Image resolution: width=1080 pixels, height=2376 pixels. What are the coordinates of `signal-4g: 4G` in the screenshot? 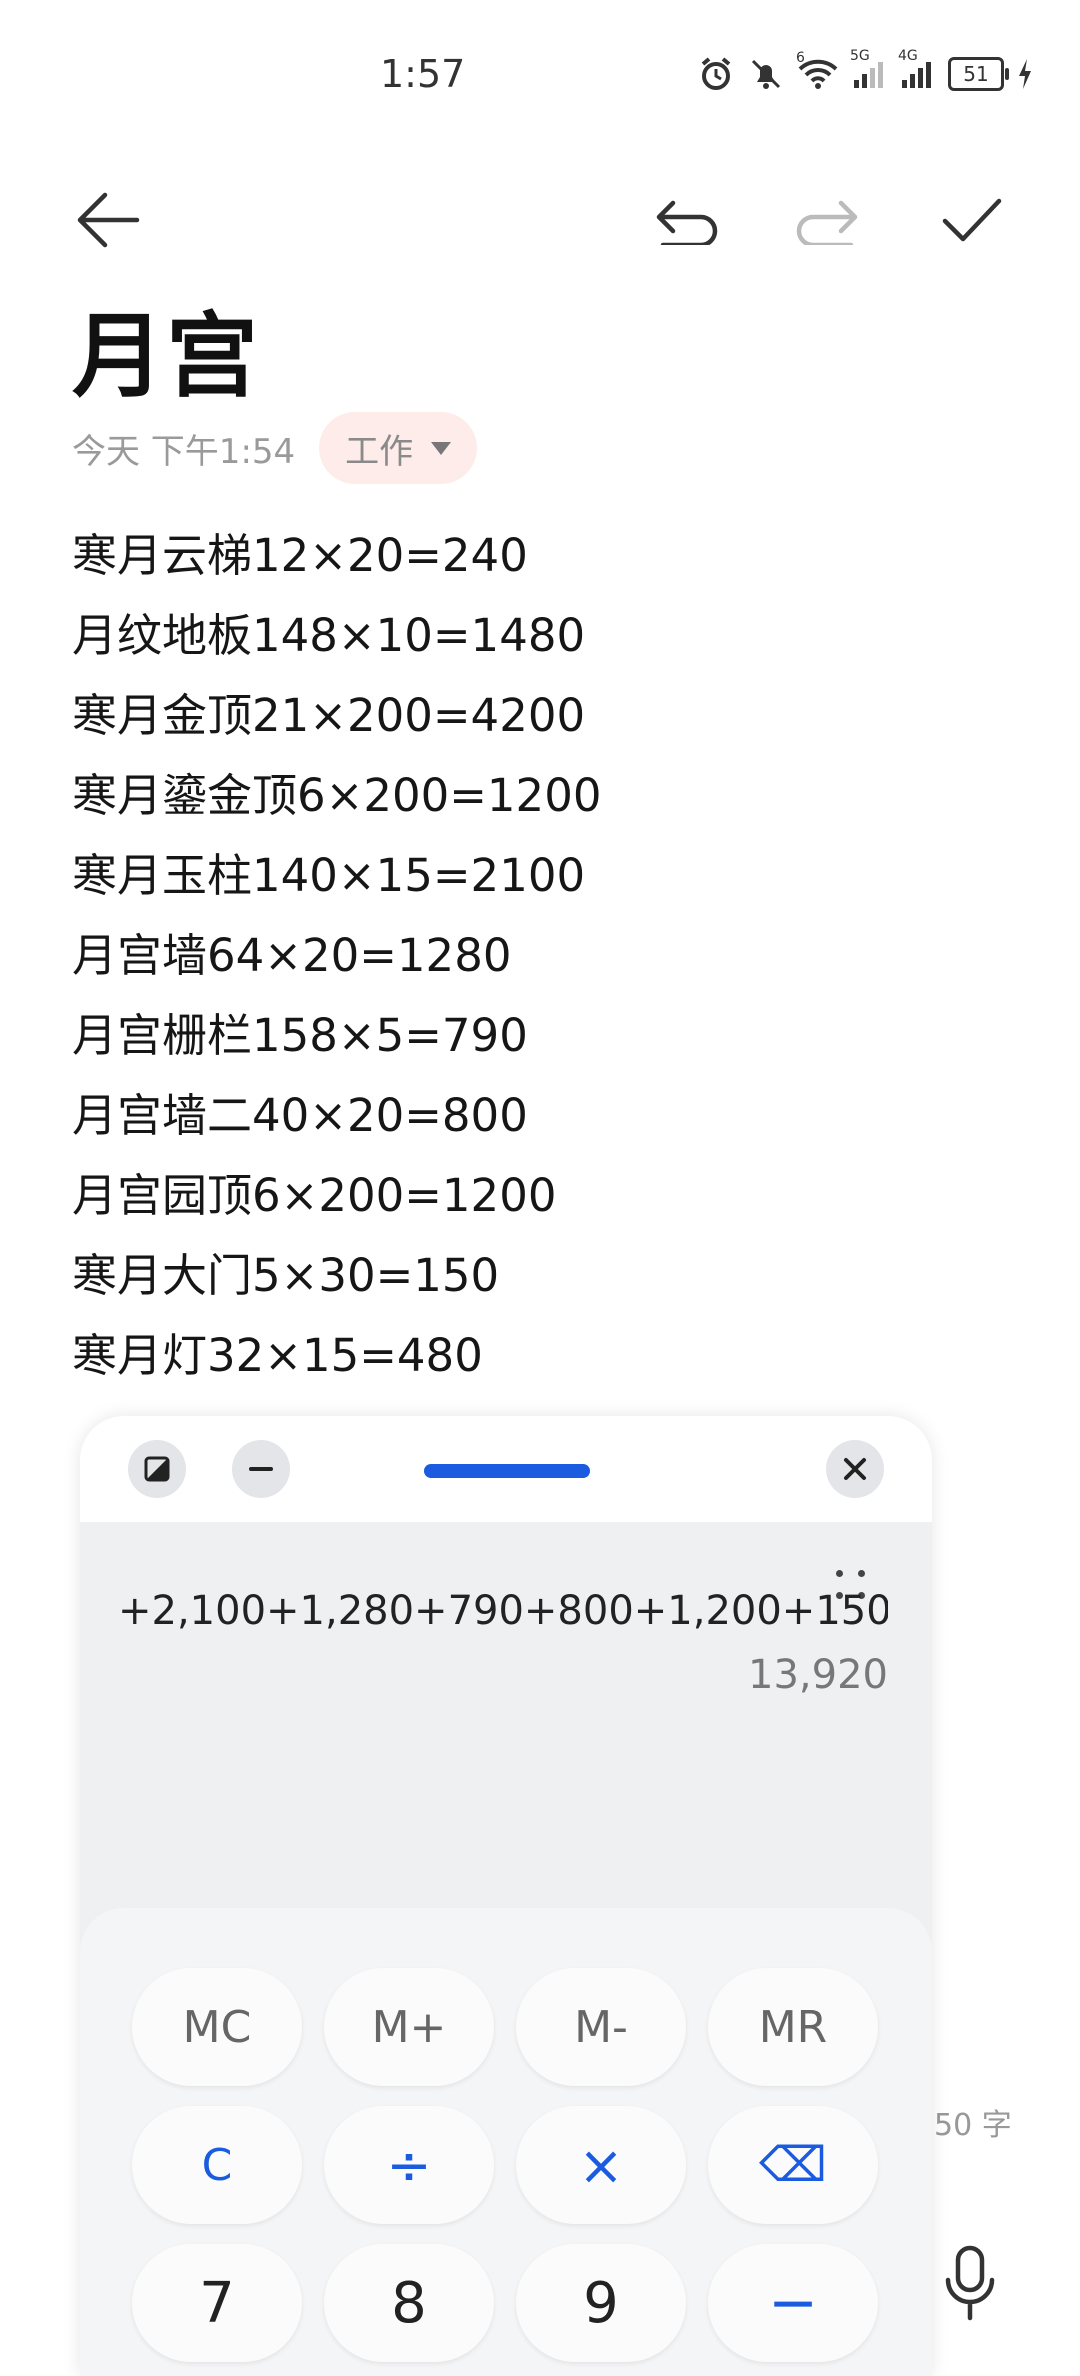 It's located at (916, 69).